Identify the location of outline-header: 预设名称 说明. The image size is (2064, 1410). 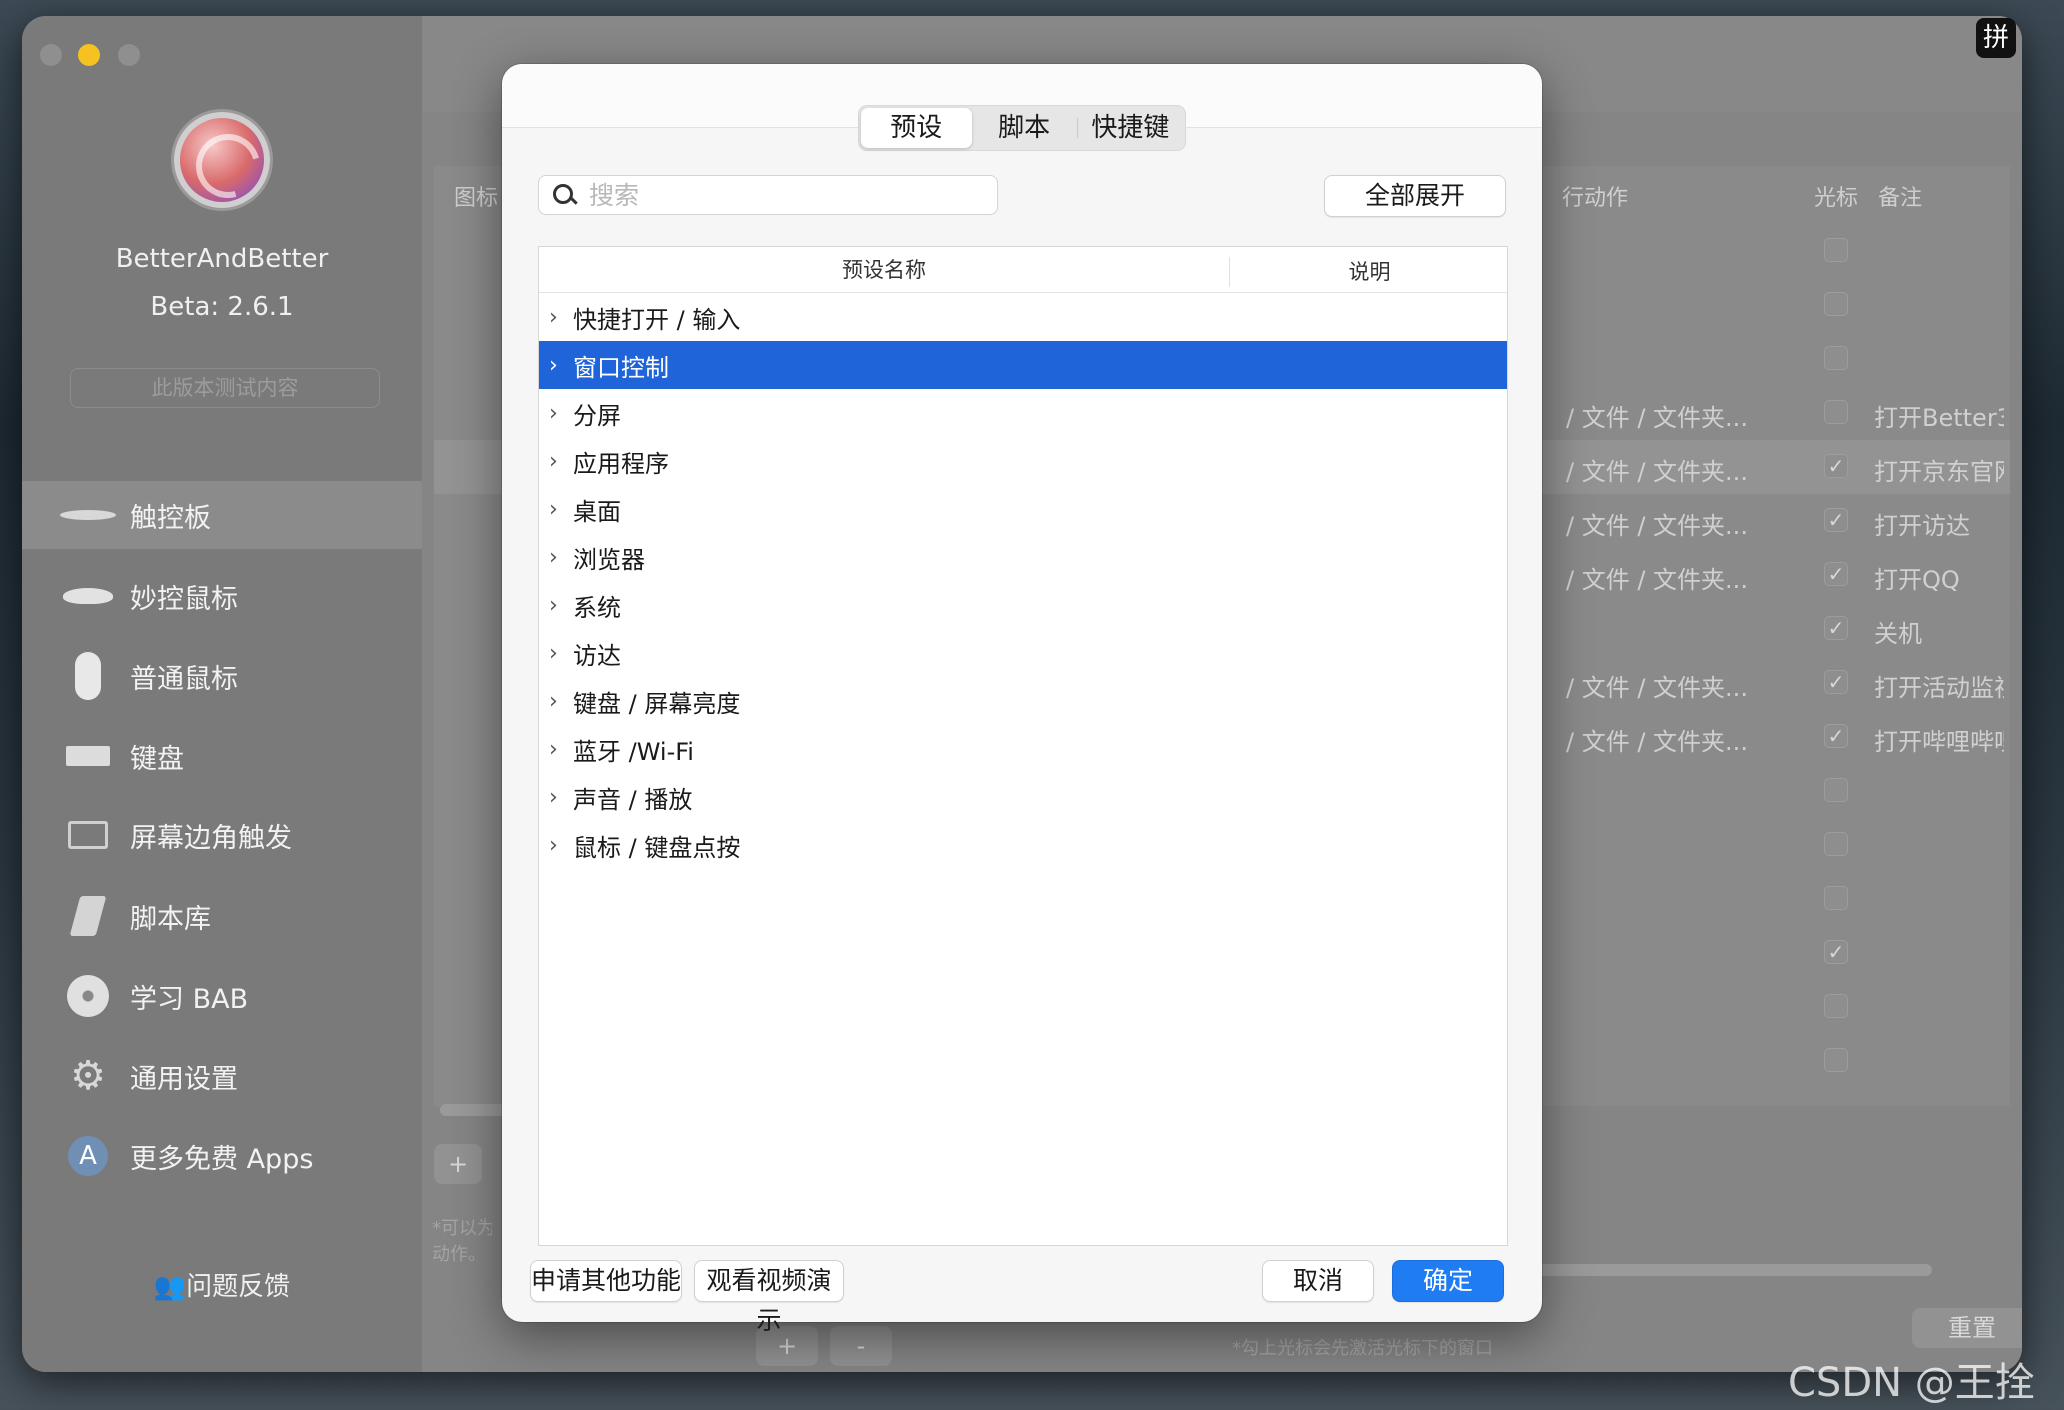
(1023, 270).